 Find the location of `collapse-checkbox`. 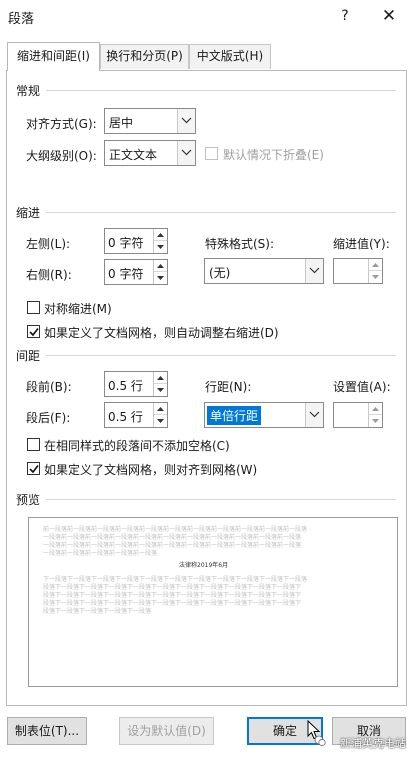

collapse-checkbox is located at coordinates (211, 153).